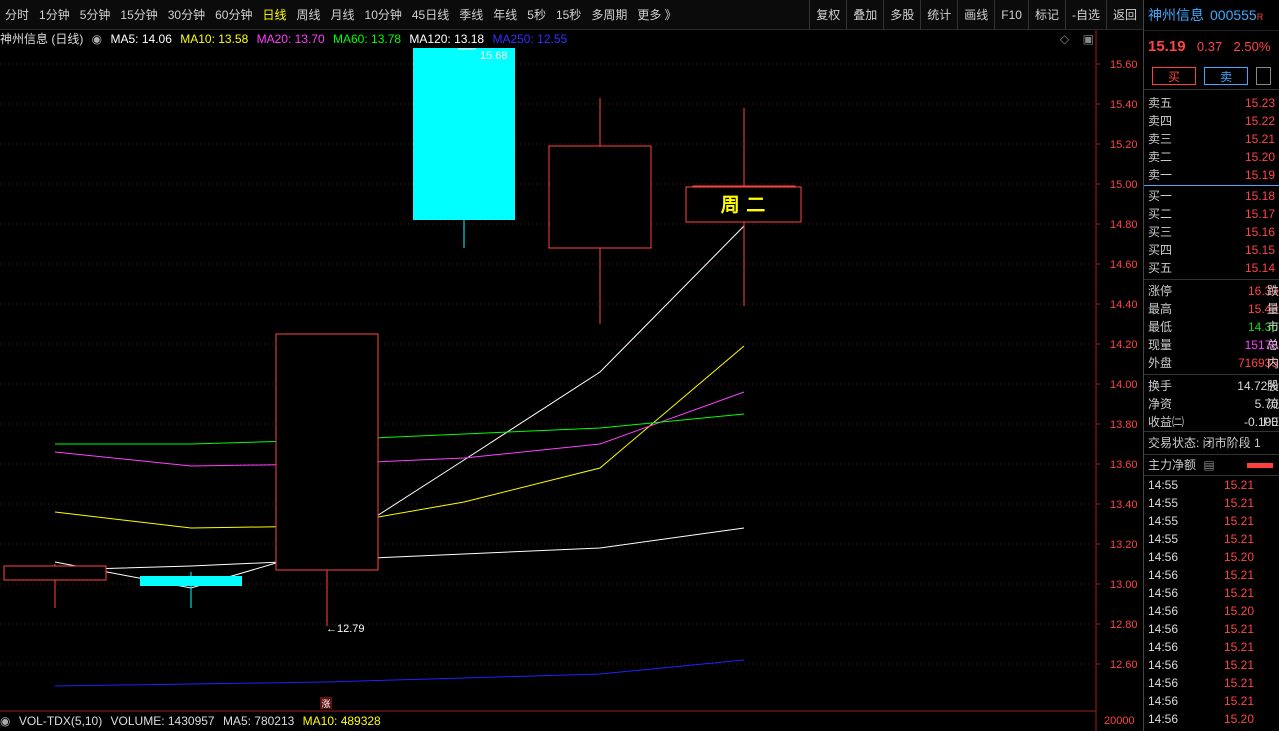  Describe the element at coordinates (1211, 422) in the screenshot. I see `quote-row: 收益㈡ -0.100 PE` at that location.